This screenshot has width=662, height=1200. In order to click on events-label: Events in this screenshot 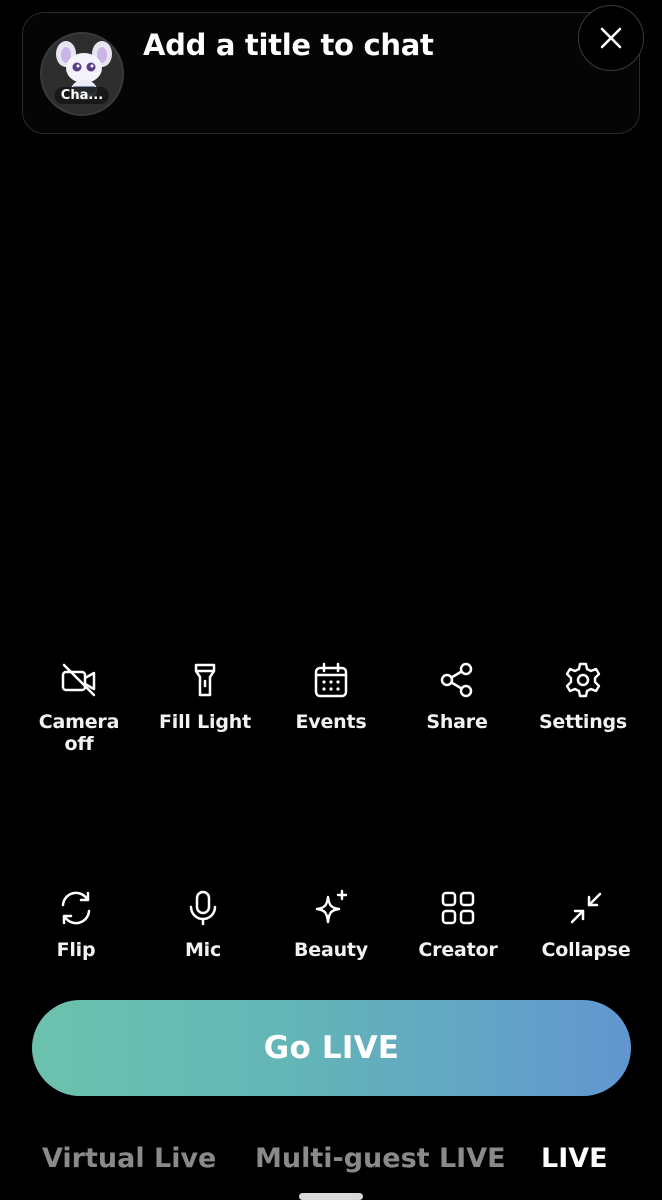, I will do `click(331, 722)`.